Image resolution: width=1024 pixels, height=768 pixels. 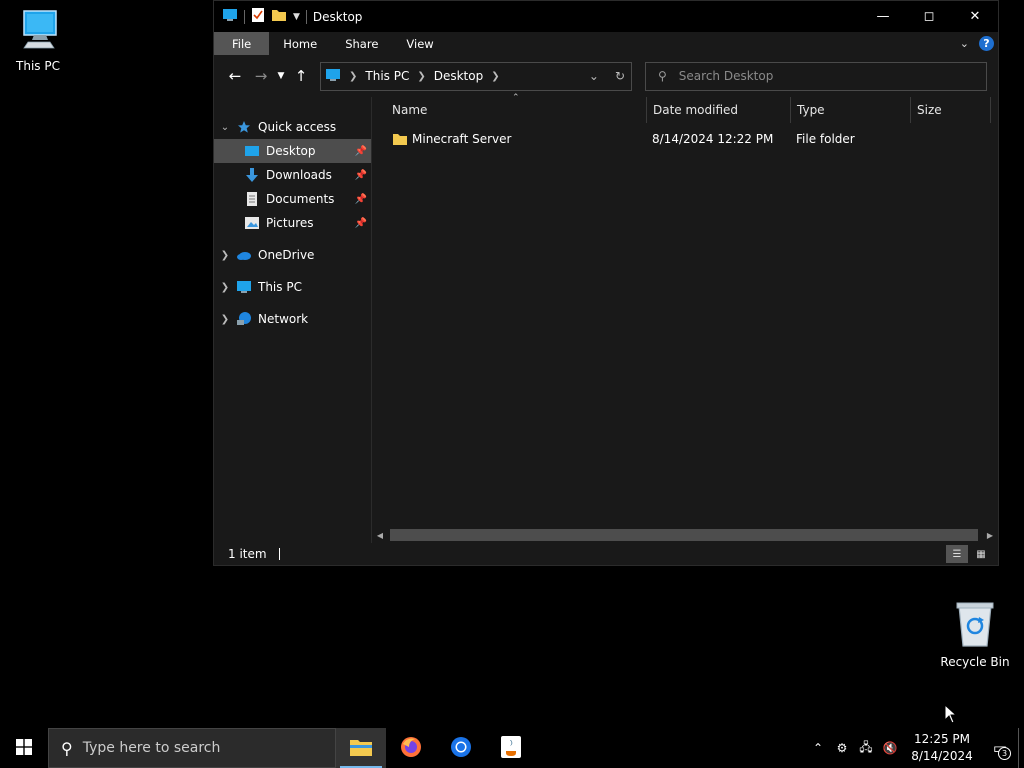 I want to click on nav-item-desktop: Desktop 📌, so click(x=292, y=151).